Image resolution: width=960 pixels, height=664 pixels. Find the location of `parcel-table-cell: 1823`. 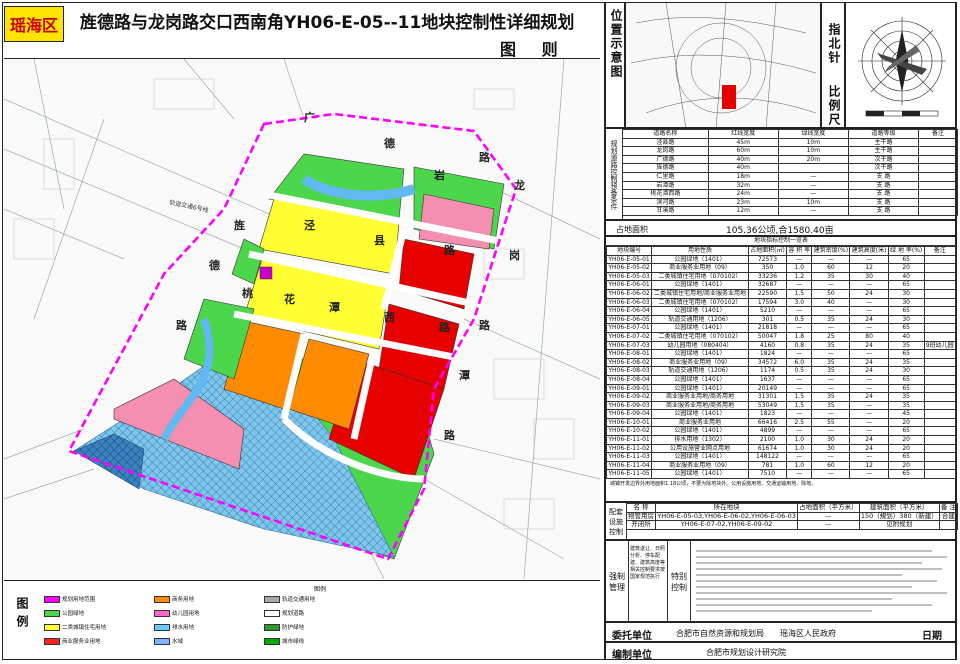

parcel-table-cell: 1823 is located at coordinates (767, 414).